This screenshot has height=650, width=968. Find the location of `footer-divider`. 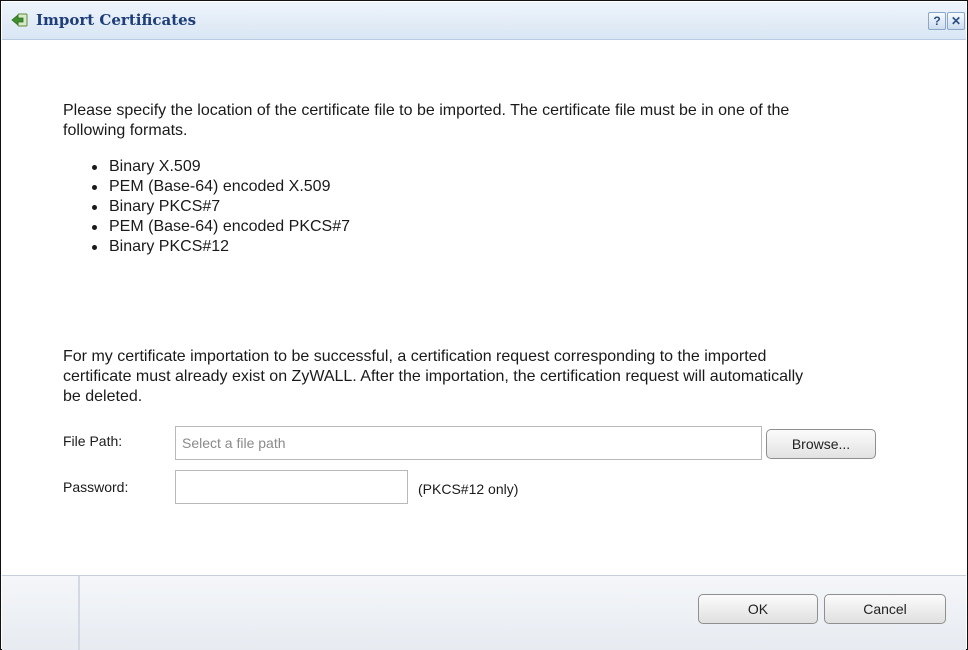

footer-divider is located at coordinates (79, 613).